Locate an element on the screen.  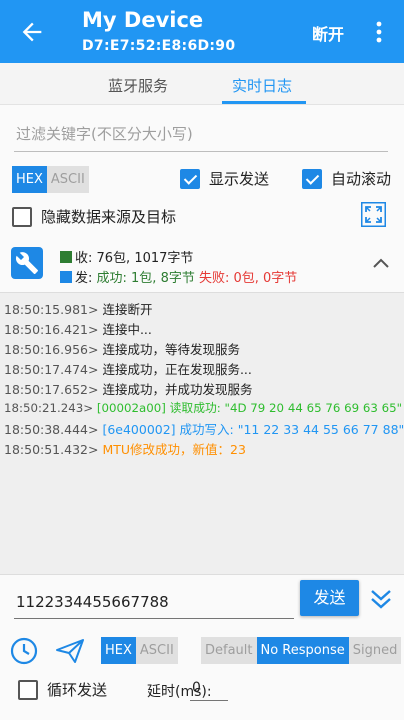
app-bar: My Device D7:E7:52:E8:6D:90 断开 is located at coordinates (202, 31).